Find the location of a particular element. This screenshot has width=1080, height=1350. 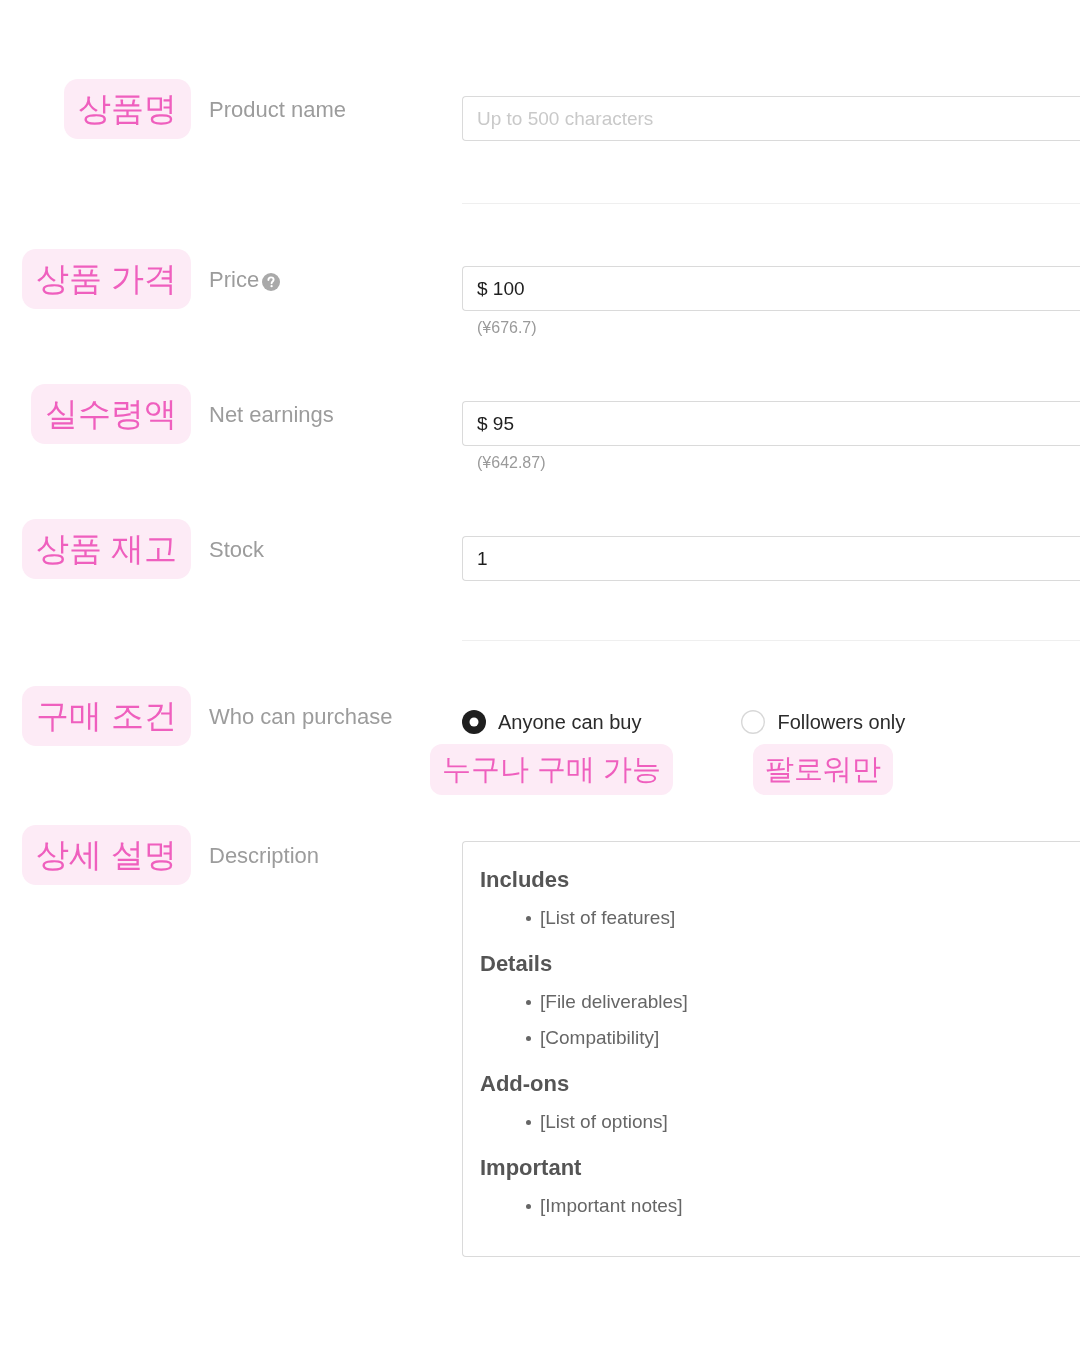

section-heading: Important is located at coordinates (531, 1168).